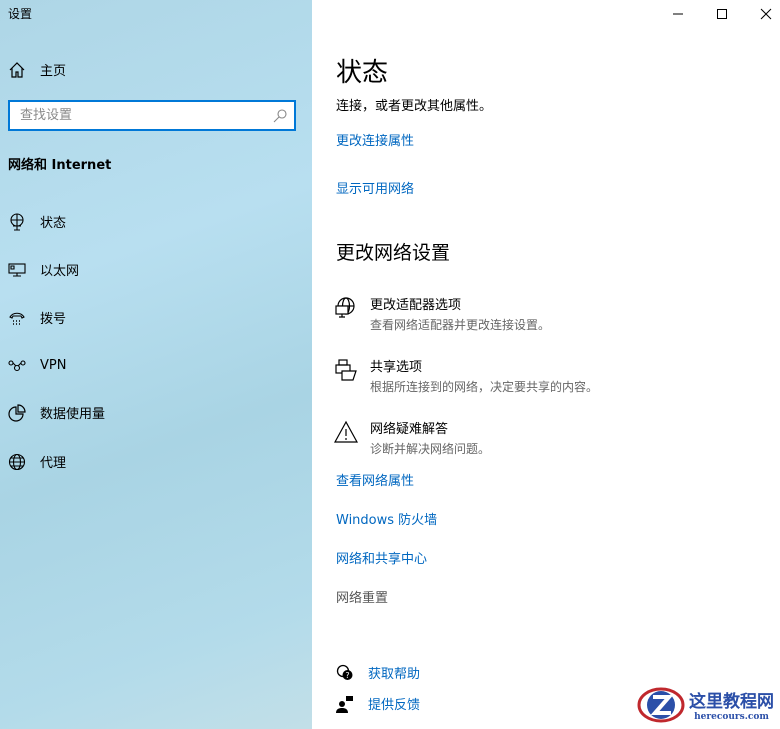  I want to click on get-help-link: ? 获取帮助, so click(378, 672).